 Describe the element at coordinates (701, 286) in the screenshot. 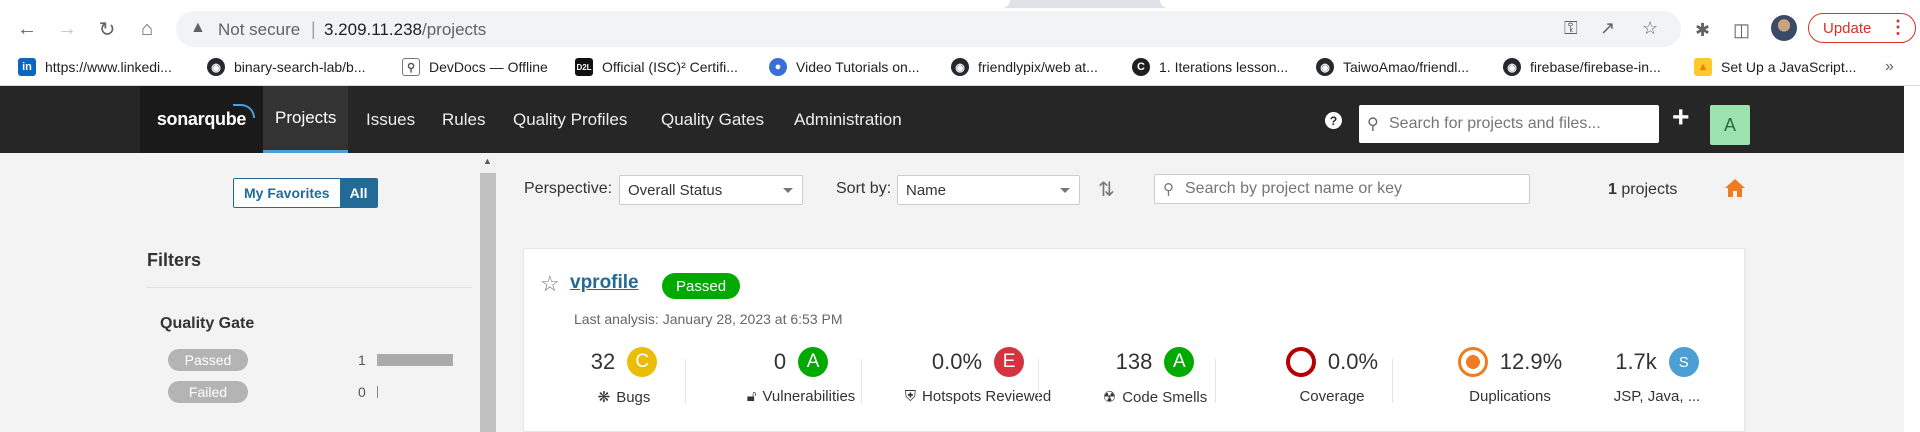

I see `status-badge: Passed` at that location.